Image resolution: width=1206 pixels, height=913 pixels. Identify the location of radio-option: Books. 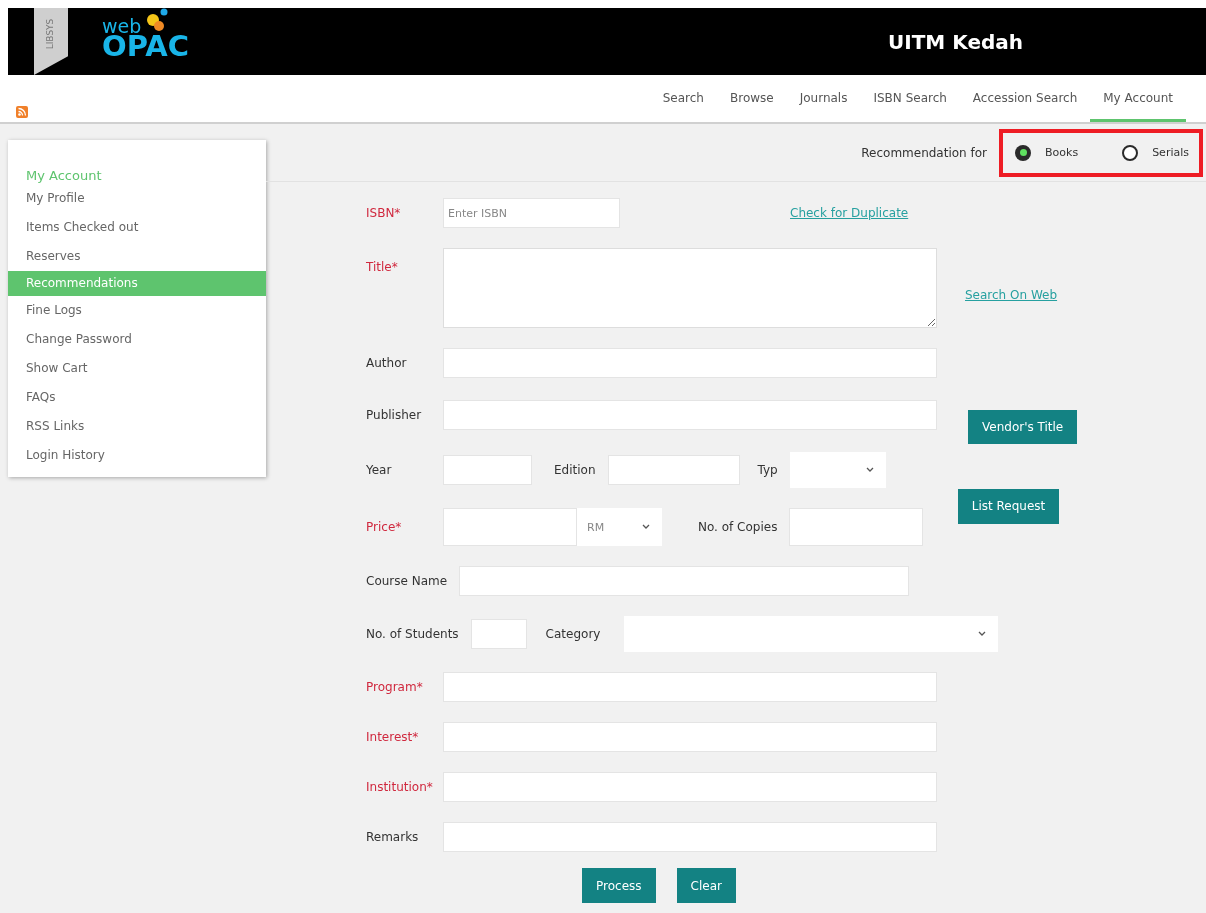
(1047, 152).